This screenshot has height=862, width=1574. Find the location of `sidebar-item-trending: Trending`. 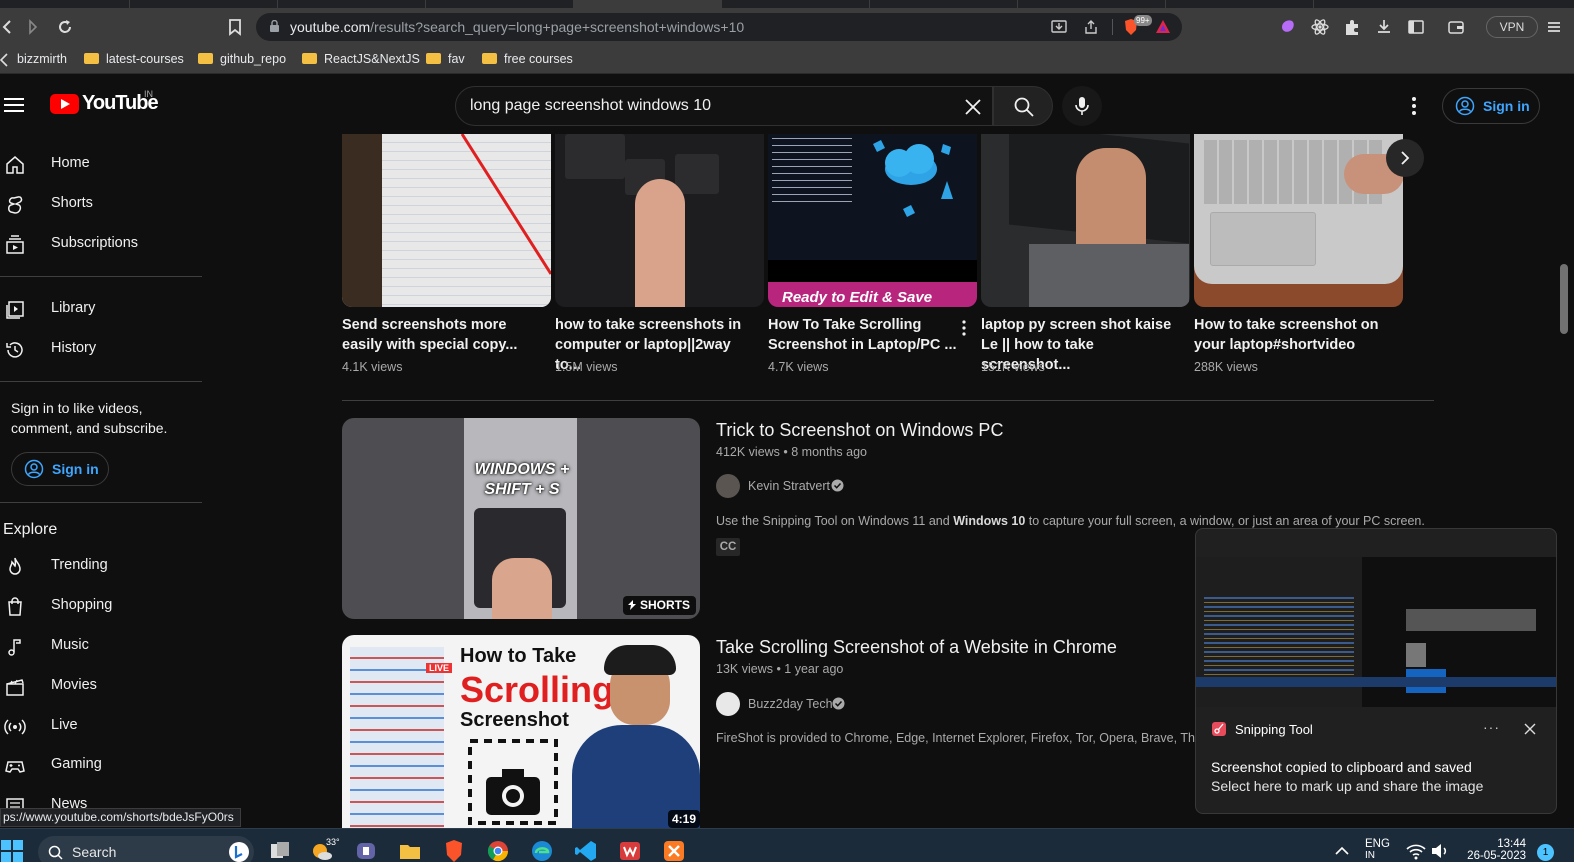

sidebar-item-trending: Trending is located at coordinates (101, 566).